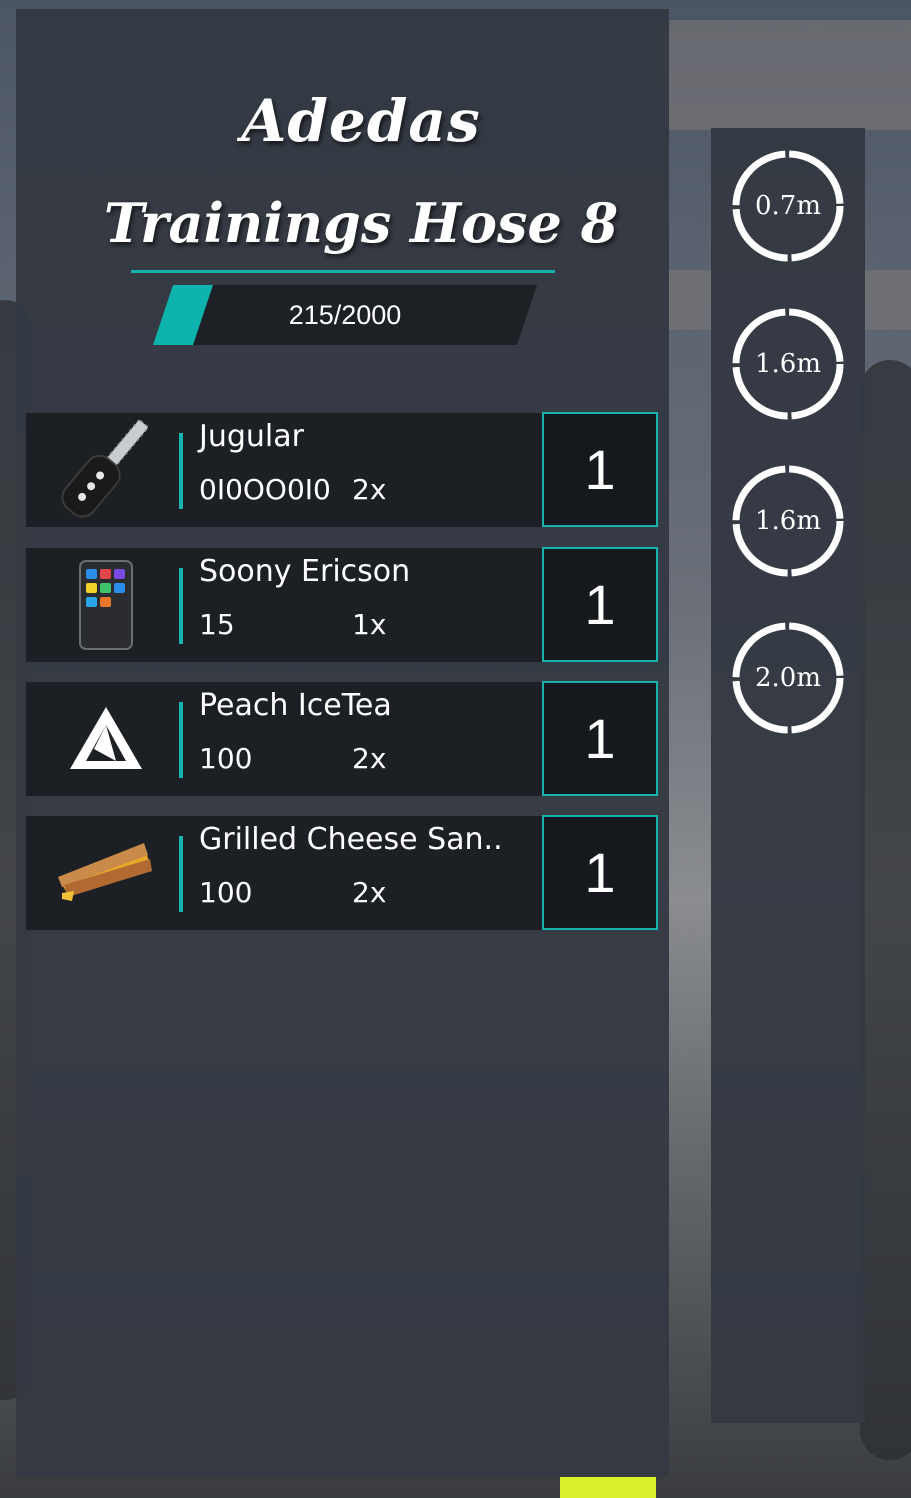  What do you see at coordinates (369, 624) in the screenshot?
I see `item-multiplier: 1x` at bounding box center [369, 624].